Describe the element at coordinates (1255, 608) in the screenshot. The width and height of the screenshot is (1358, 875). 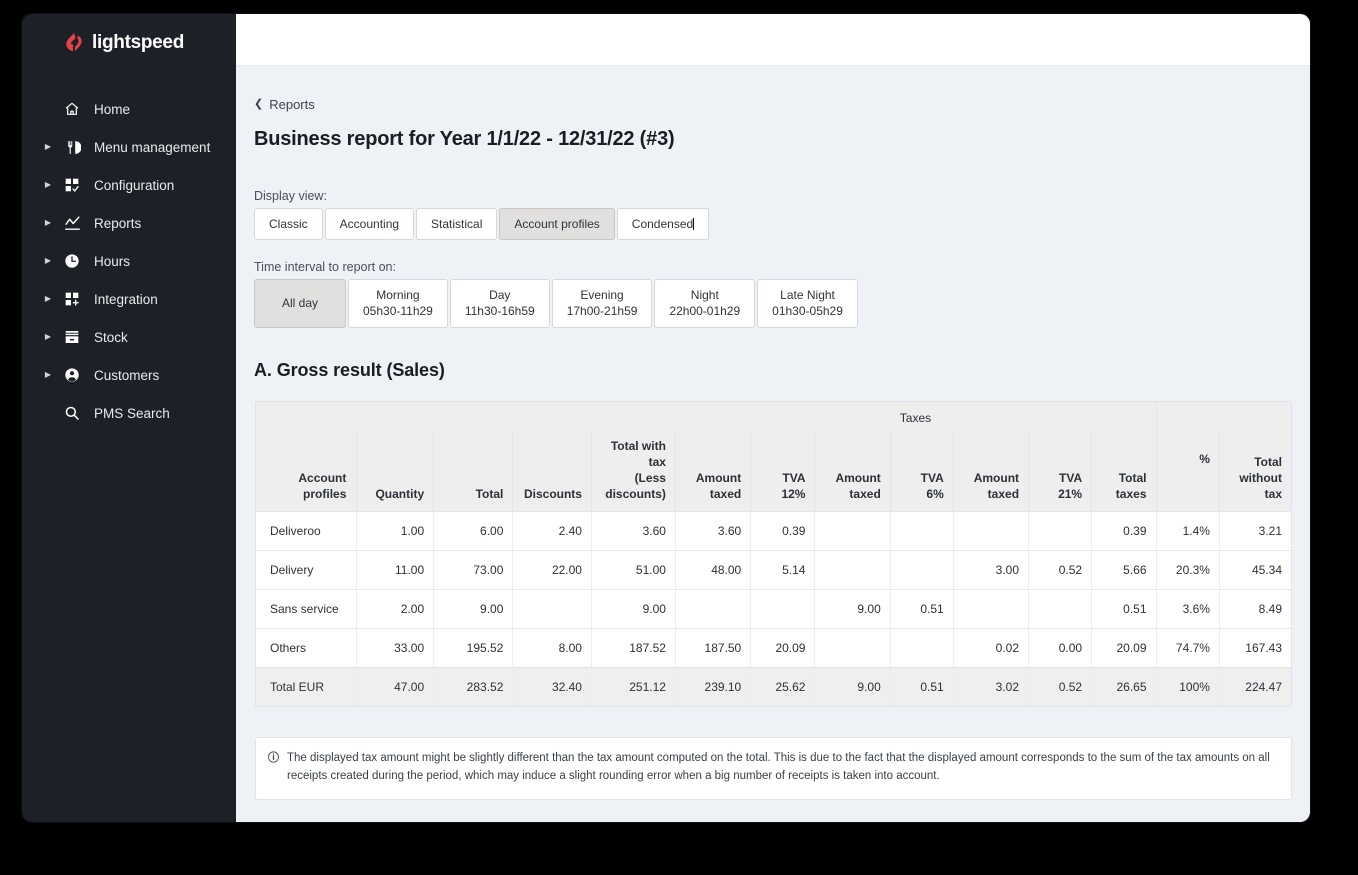
I see `table-cell: 8.49` at that location.